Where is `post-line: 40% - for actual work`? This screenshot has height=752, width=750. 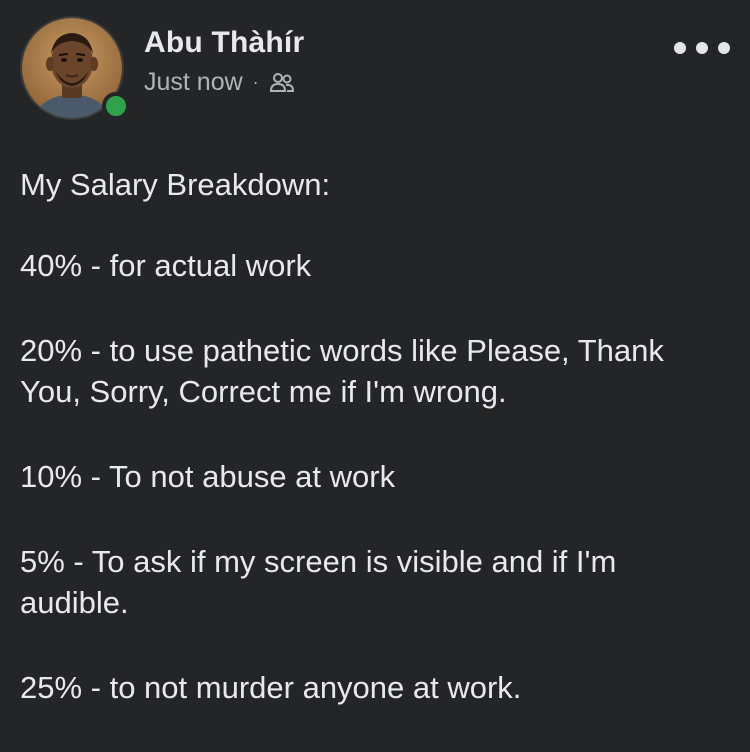
post-line: 40% - for actual work is located at coordinates (166, 265).